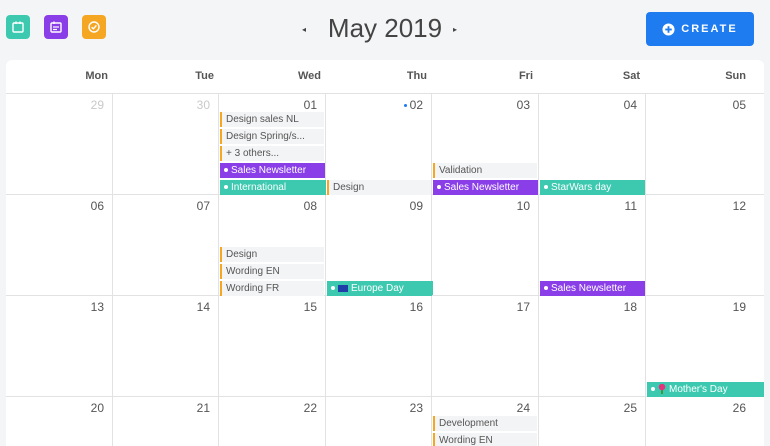 This screenshot has width=770, height=446. I want to click on day-cell: 04 StarWars day, so click(592, 144).